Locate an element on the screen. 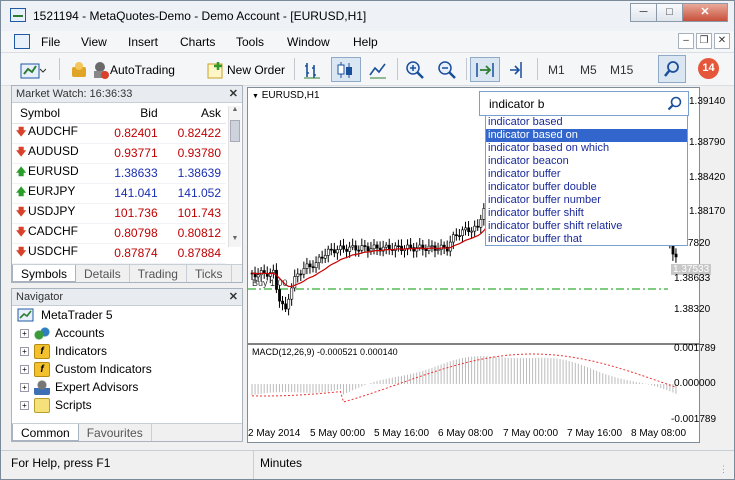  tab-trading: Trading is located at coordinates (158, 273).